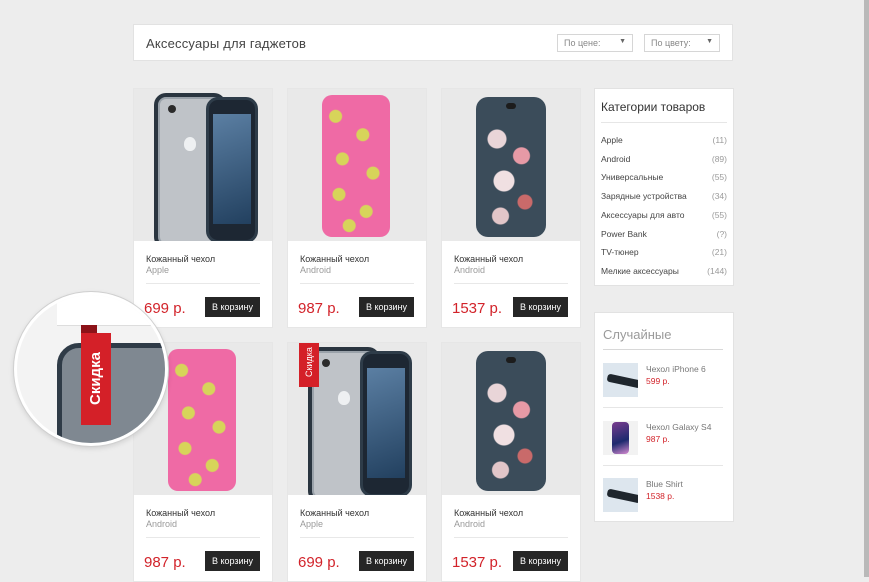 The height and width of the screenshot is (582, 869). I want to click on category-label: Apple, so click(612, 140).